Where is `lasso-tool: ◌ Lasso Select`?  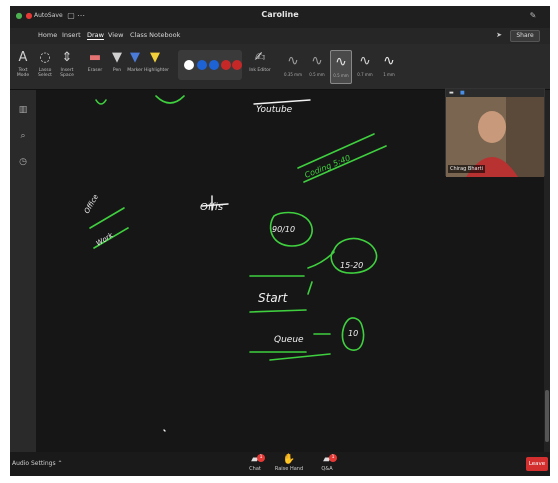
lasso-tool: ◌ Lasso Select is located at coordinates (45, 63).